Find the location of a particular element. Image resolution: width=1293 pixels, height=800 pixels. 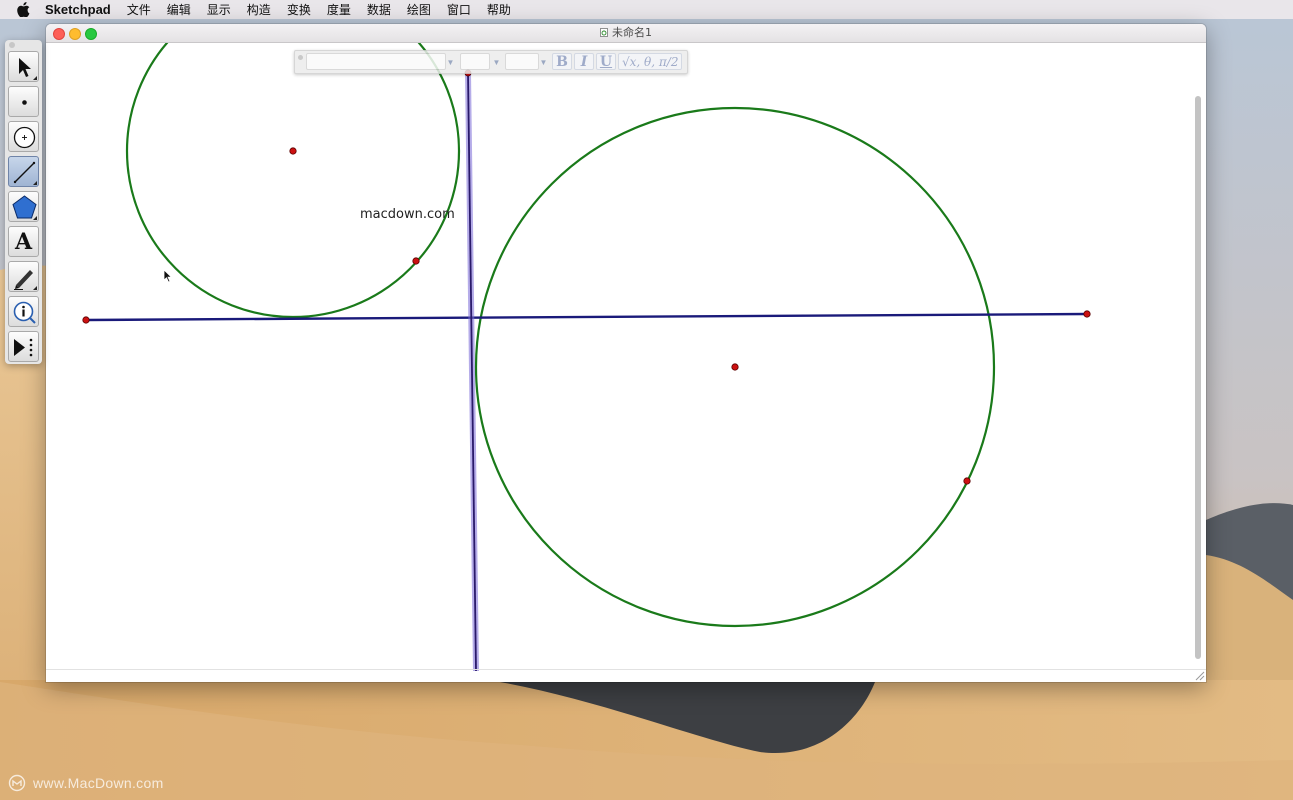

tool-marker is located at coordinates (23, 276).